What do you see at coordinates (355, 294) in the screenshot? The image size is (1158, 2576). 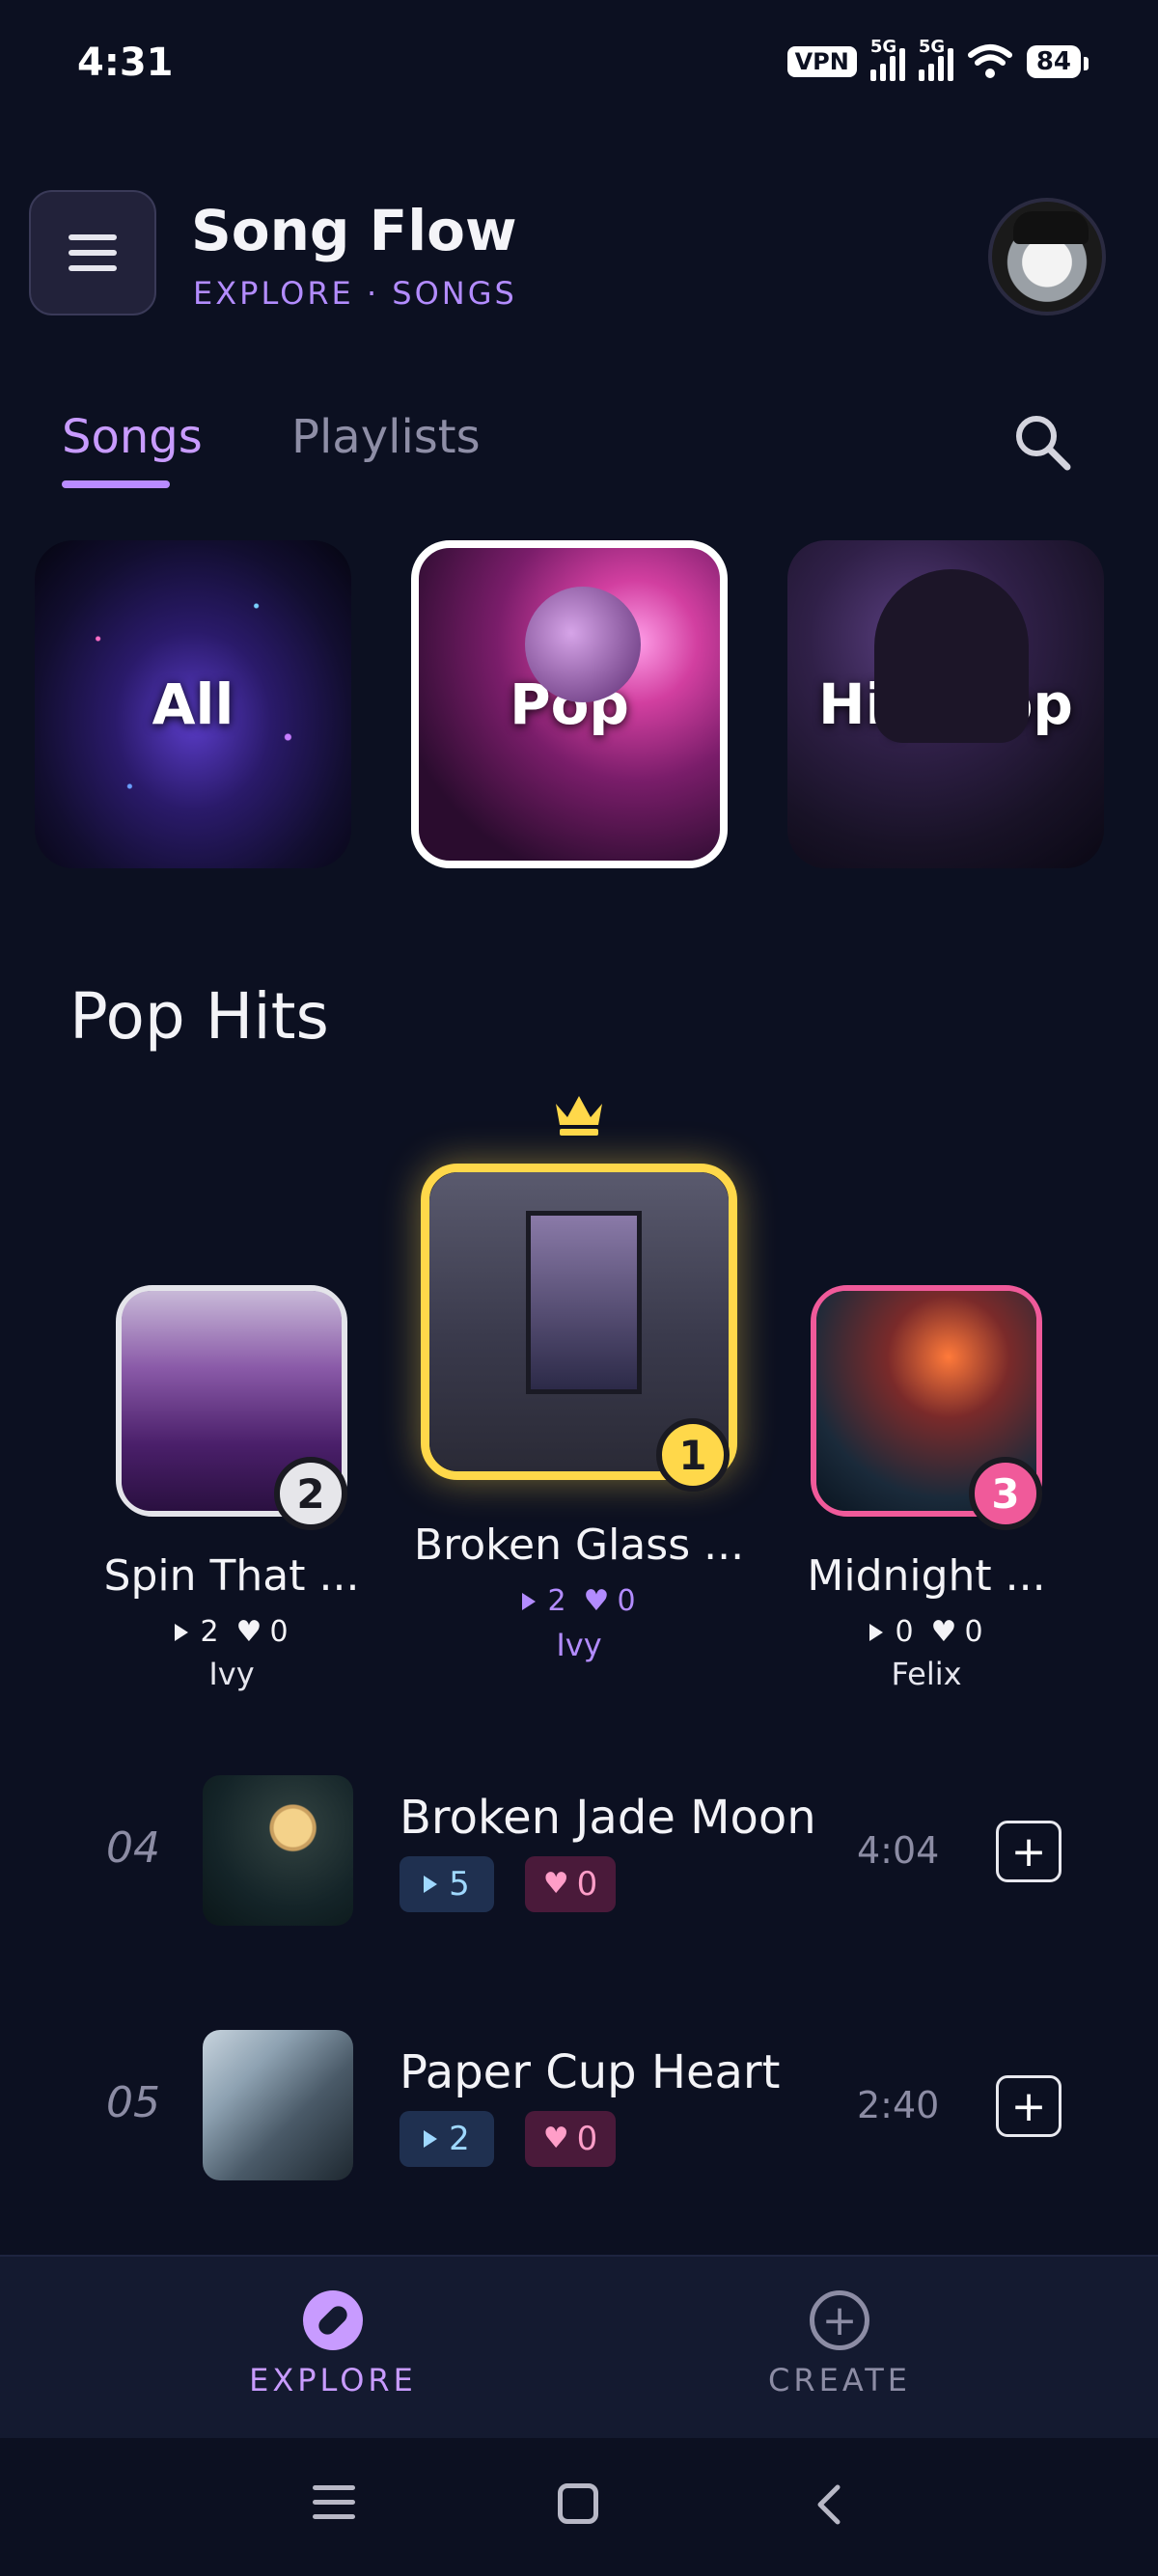 I see `breadcrumb: EXPLORE · SONGS` at bounding box center [355, 294].